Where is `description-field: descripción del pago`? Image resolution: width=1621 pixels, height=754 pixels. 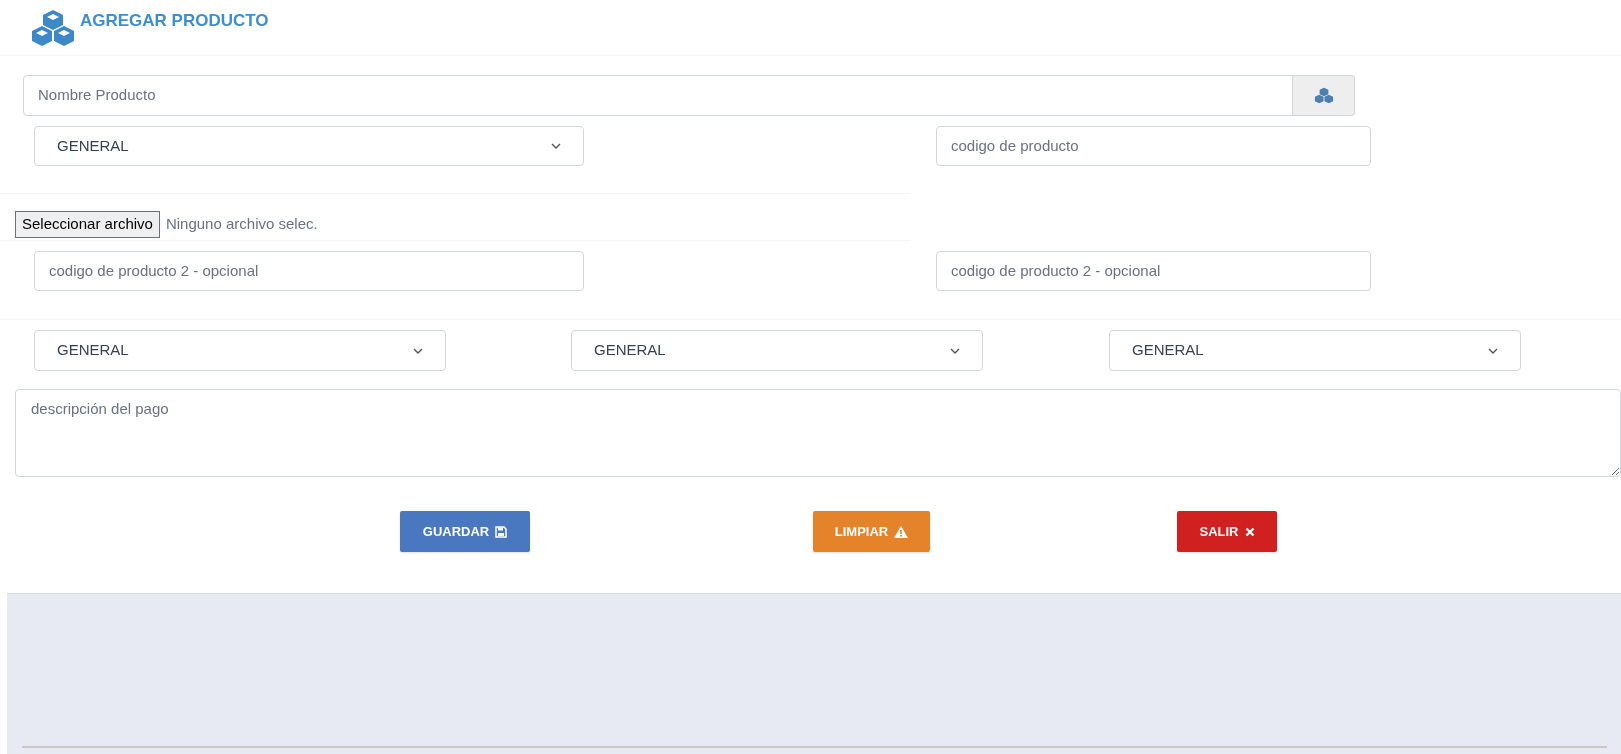
description-field: descripción del pago is located at coordinates (818, 433).